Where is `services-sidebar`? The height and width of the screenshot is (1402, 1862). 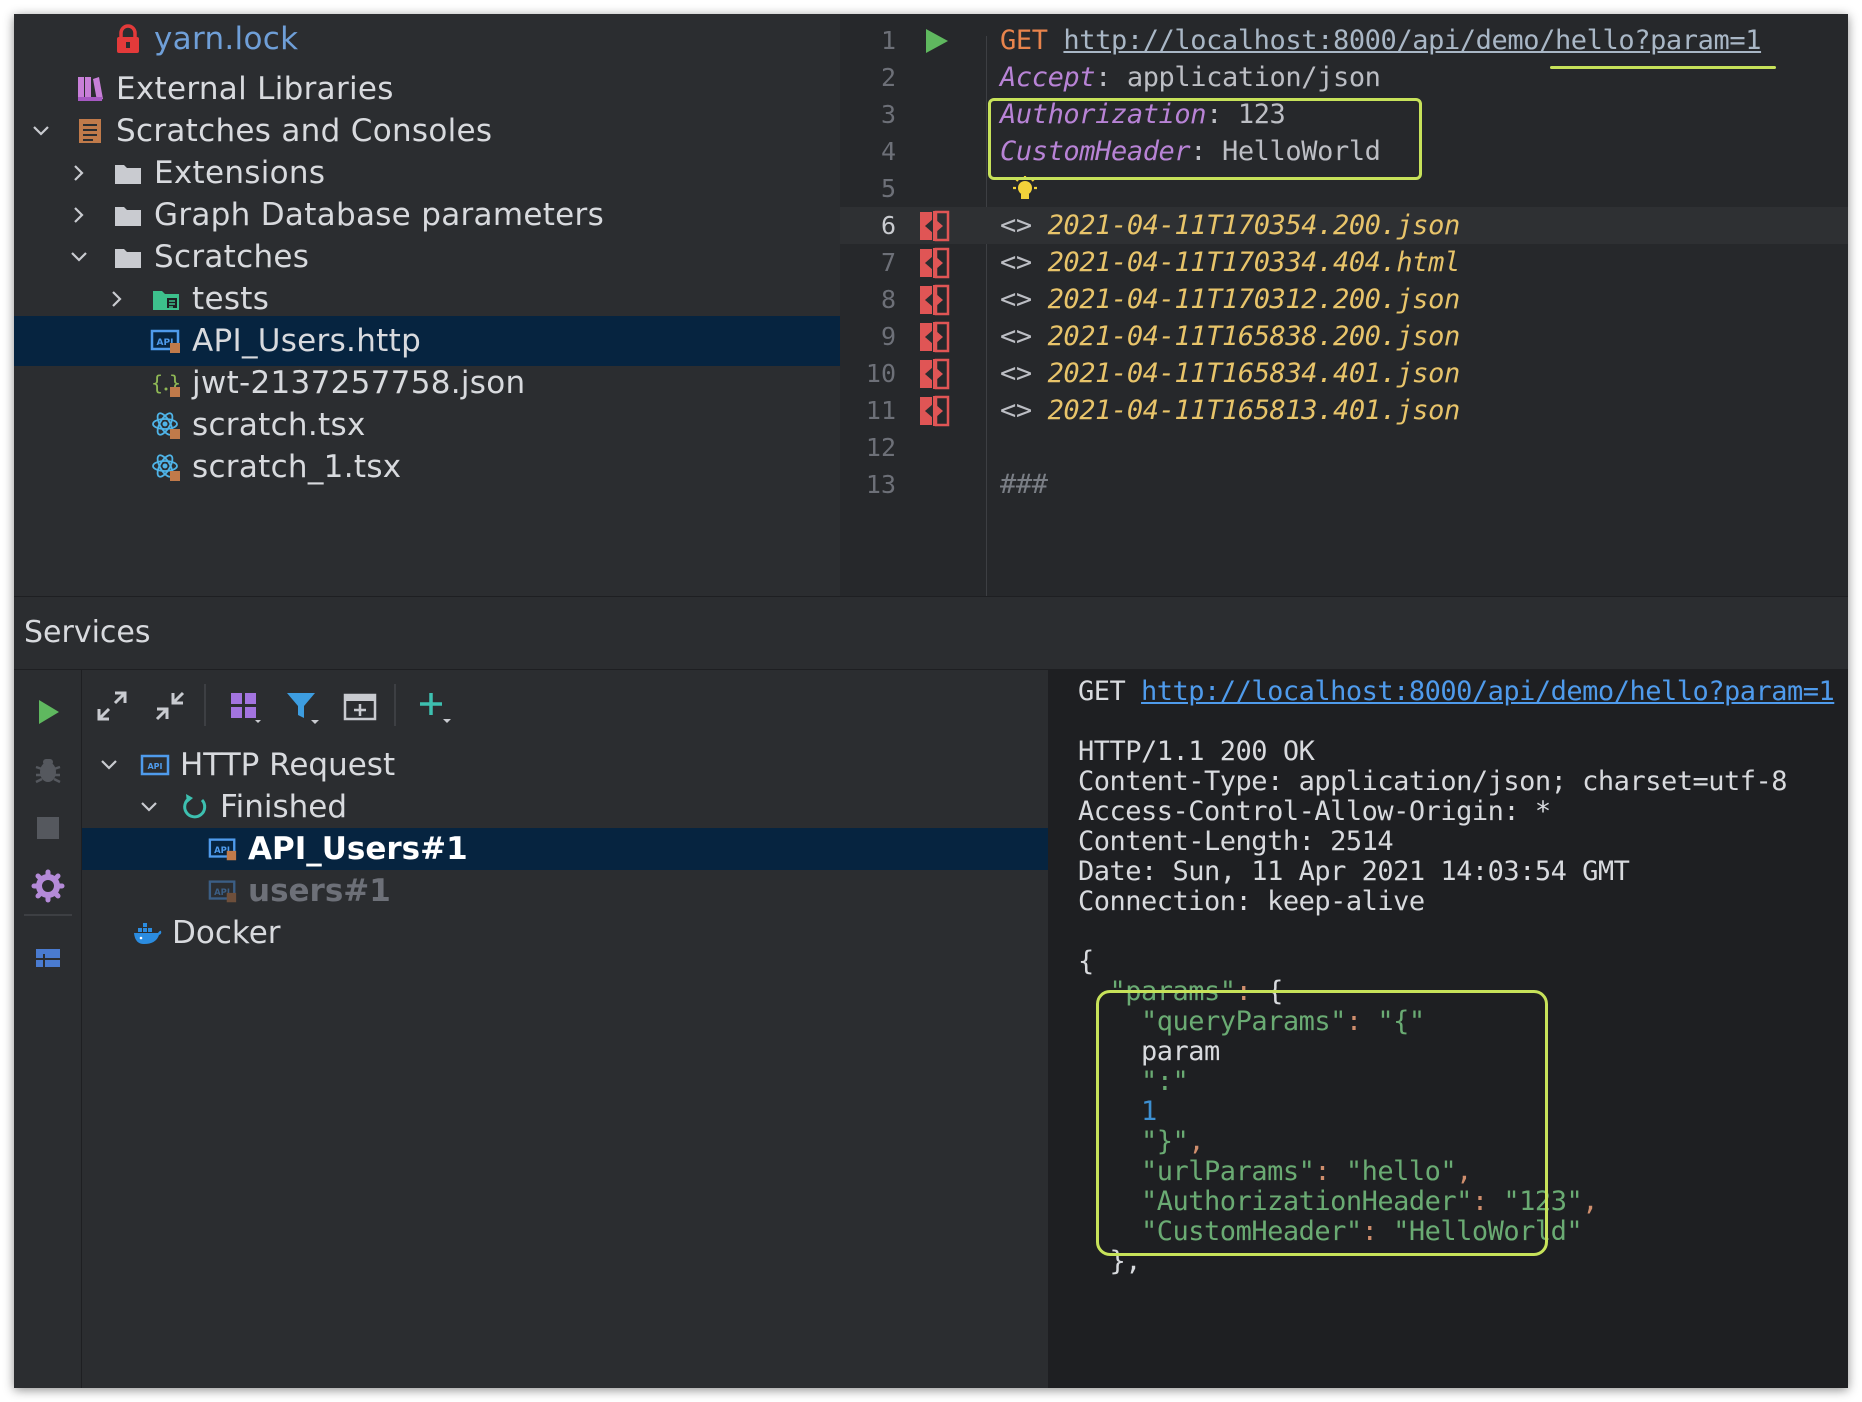
services-sidebar is located at coordinates (48, 1029).